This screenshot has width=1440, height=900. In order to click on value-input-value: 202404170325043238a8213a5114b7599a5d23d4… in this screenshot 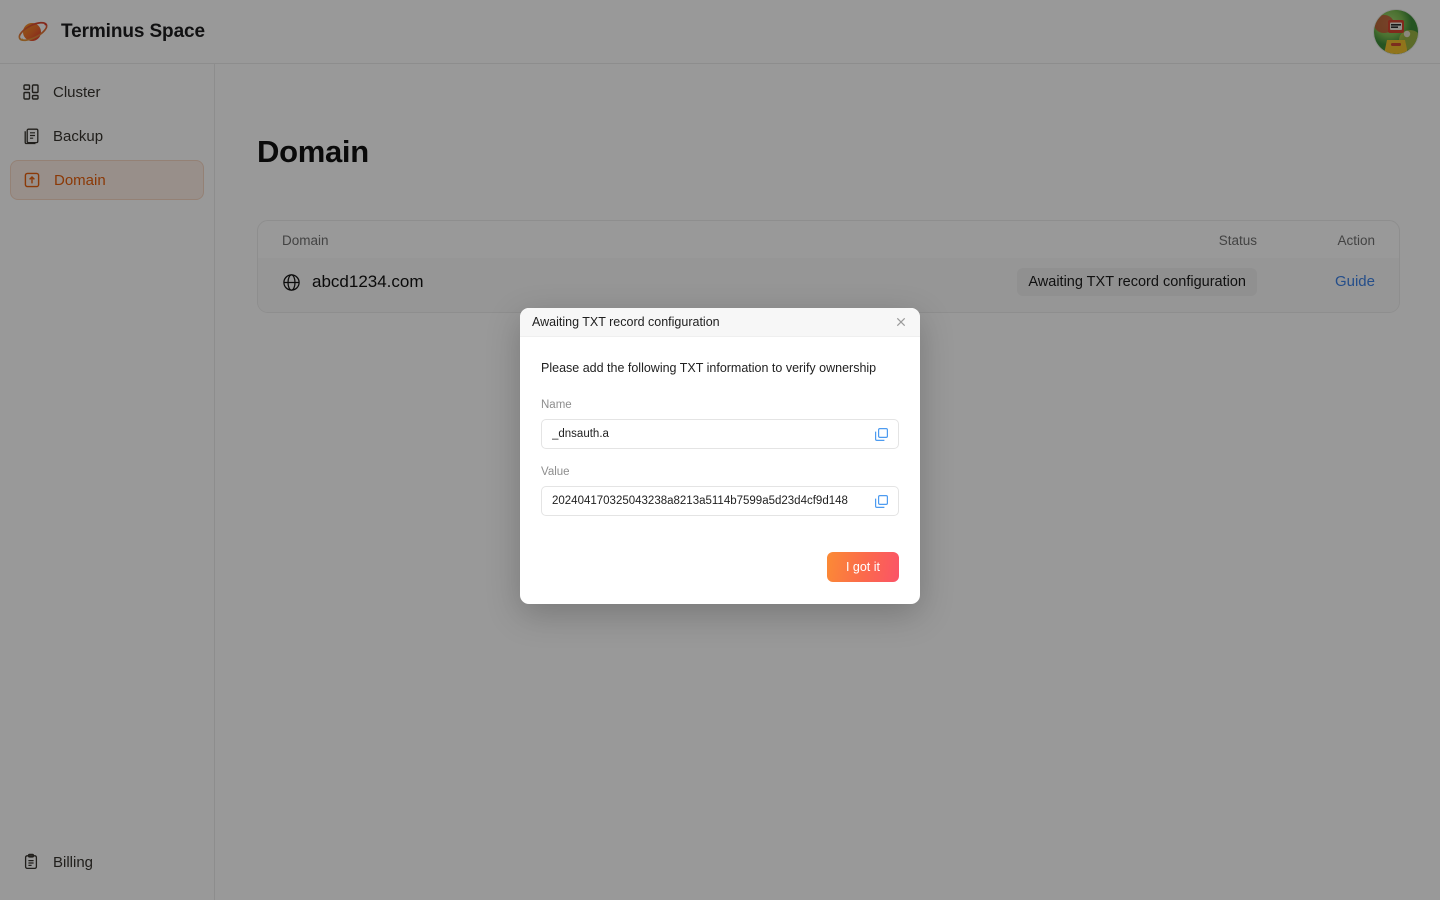, I will do `click(700, 501)`.